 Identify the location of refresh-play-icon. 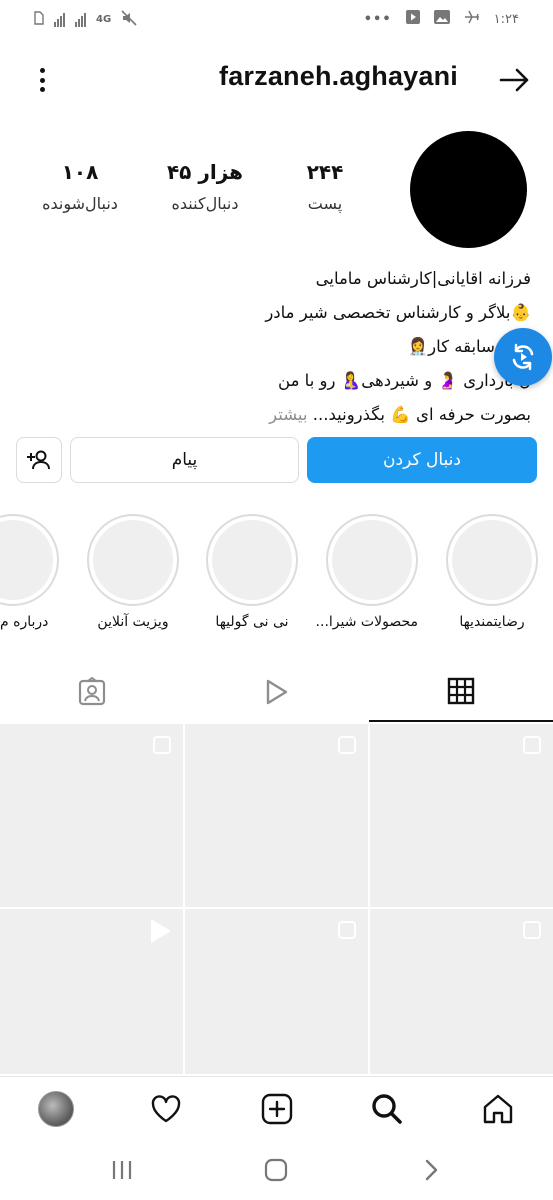
(523, 357).